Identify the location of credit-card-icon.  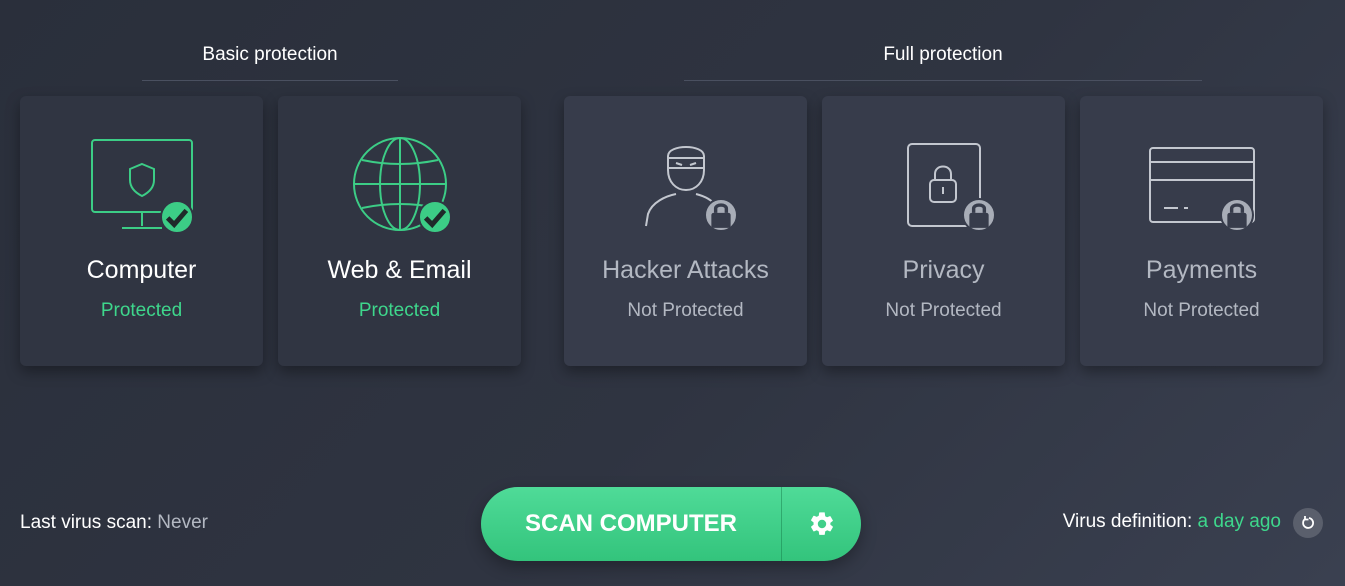
(1202, 186).